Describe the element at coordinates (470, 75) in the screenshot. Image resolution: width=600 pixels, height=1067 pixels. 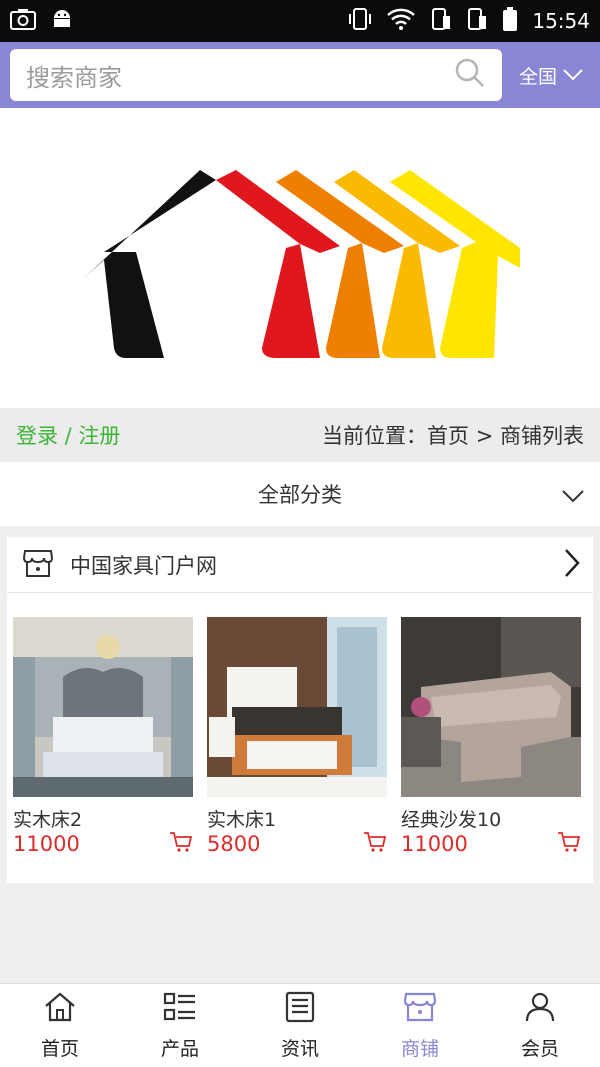
I see `search-icon` at that location.